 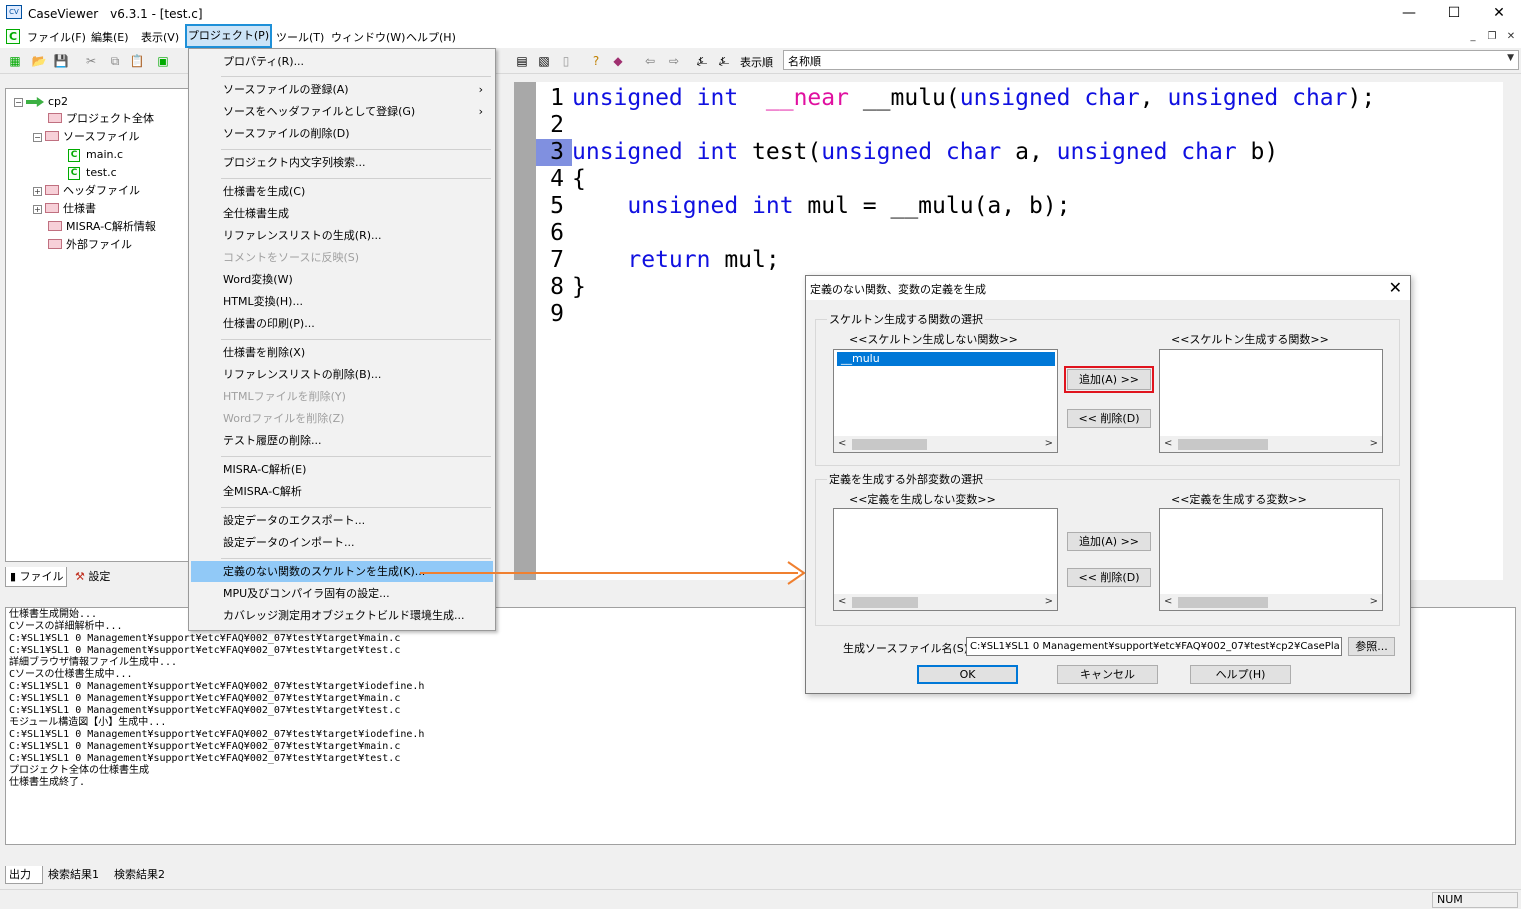 I want to click on close-button: ✕, so click(x=1498, y=13).